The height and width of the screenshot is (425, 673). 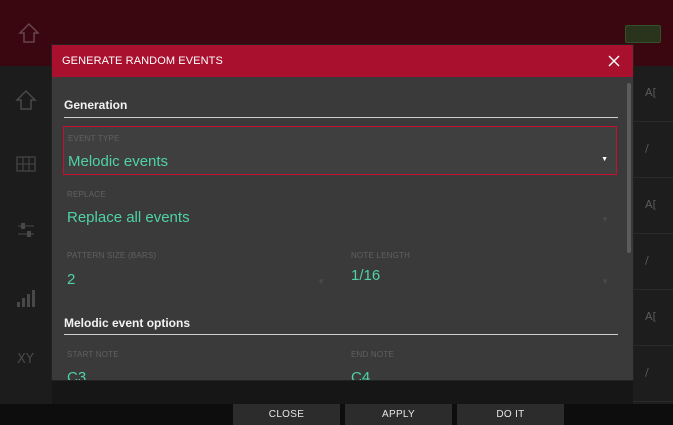 What do you see at coordinates (340, 206) in the screenshot?
I see `replace-select: REPLACE Replace all events ▼` at bounding box center [340, 206].